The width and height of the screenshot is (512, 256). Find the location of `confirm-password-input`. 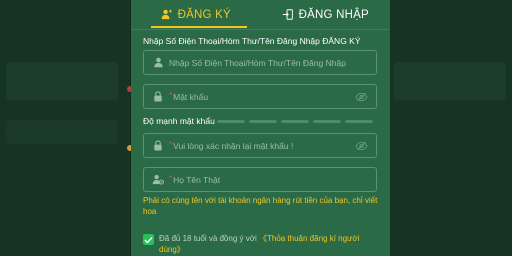

confirm-password-input is located at coordinates (261, 145).